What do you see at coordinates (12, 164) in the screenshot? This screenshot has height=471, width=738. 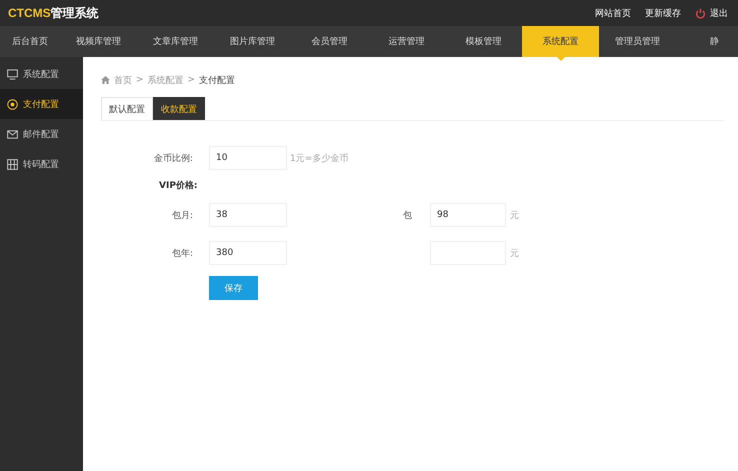 I see `grid-icon` at bounding box center [12, 164].